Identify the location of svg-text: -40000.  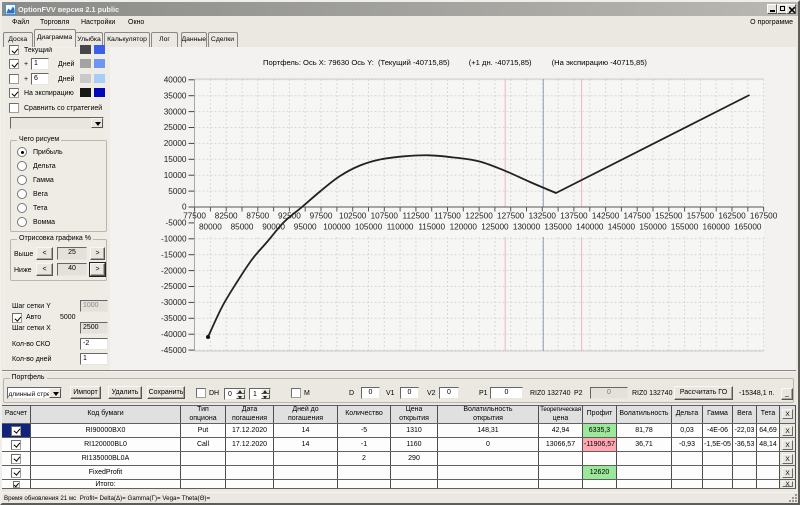
(174, 334).